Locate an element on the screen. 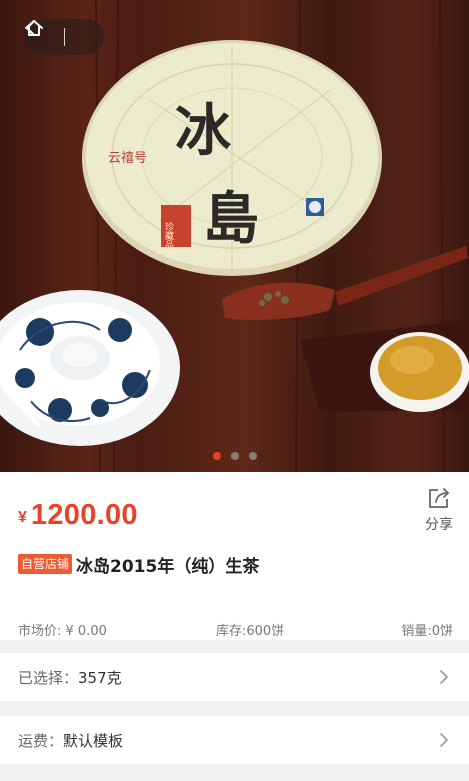 Image resolution: width=469 pixels, height=781 pixels. spec-select-label: 已选择： is located at coordinates (48, 677).